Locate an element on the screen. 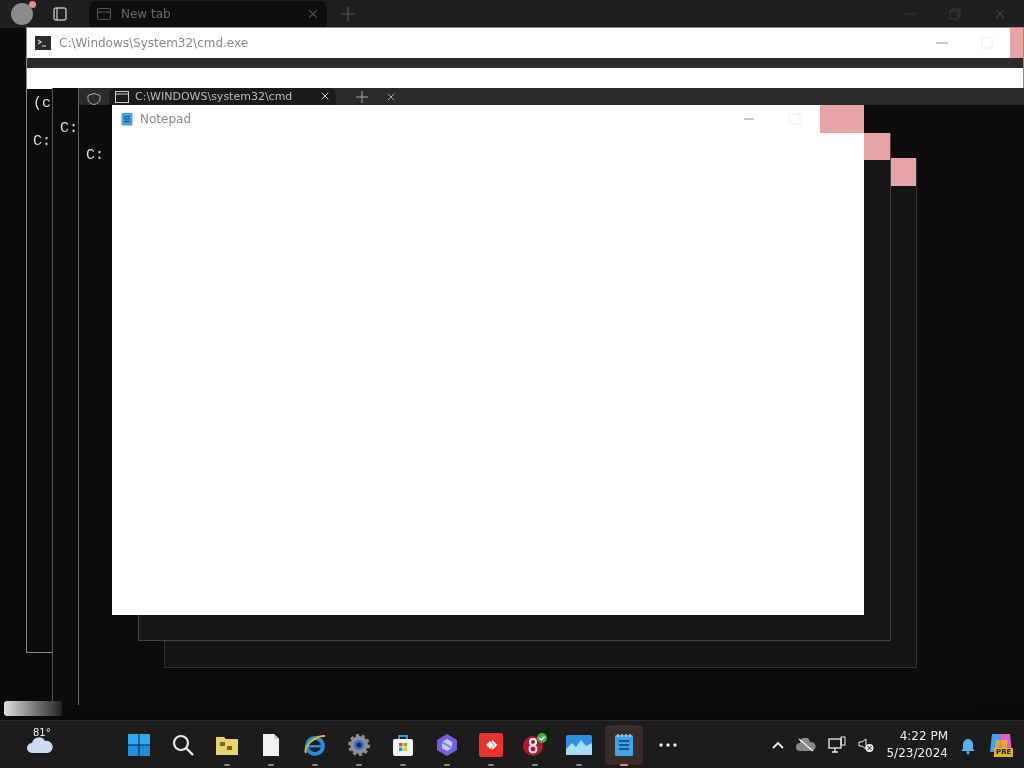 This screenshot has width=1024, height=768. clock: 4:22 PM 5/23/2024 is located at coordinates (917, 745).